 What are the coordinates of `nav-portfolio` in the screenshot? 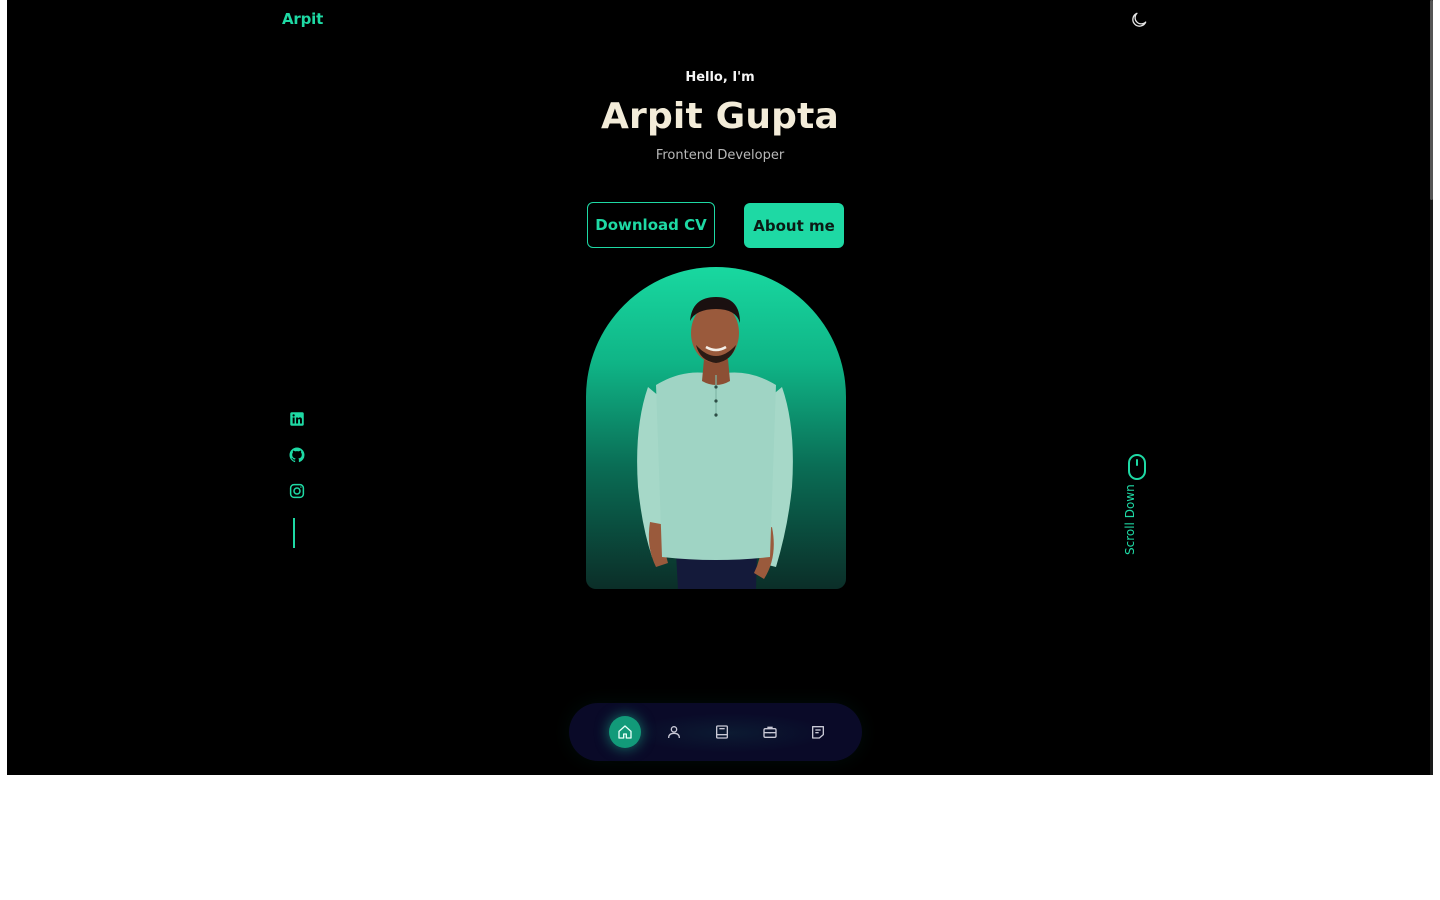 It's located at (770, 732).